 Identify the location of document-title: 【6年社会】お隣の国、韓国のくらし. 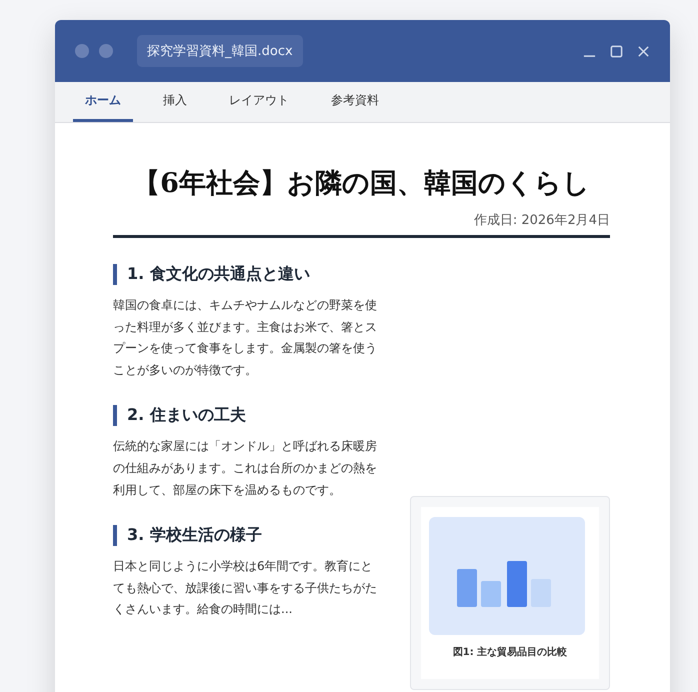
(361, 184).